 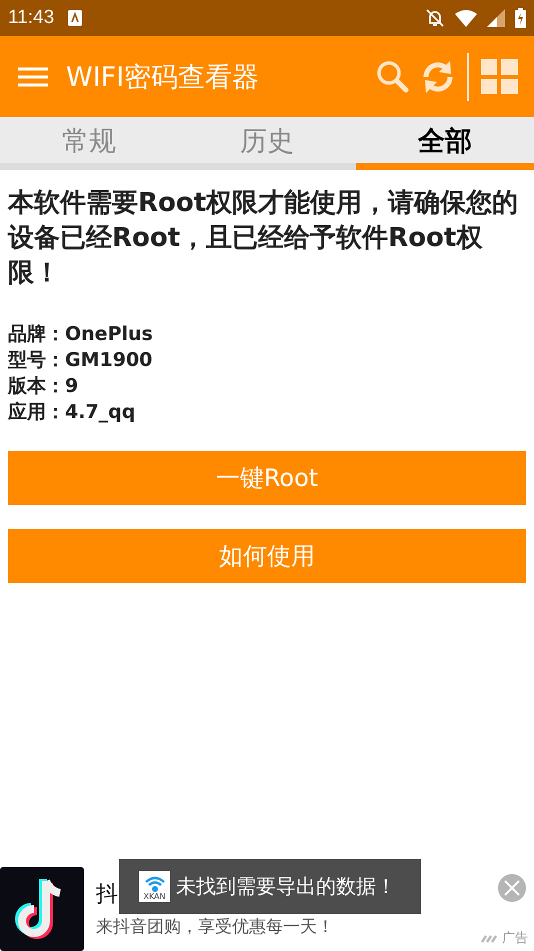 What do you see at coordinates (496, 18) in the screenshot?
I see `signal-icon` at bounding box center [496, 18].